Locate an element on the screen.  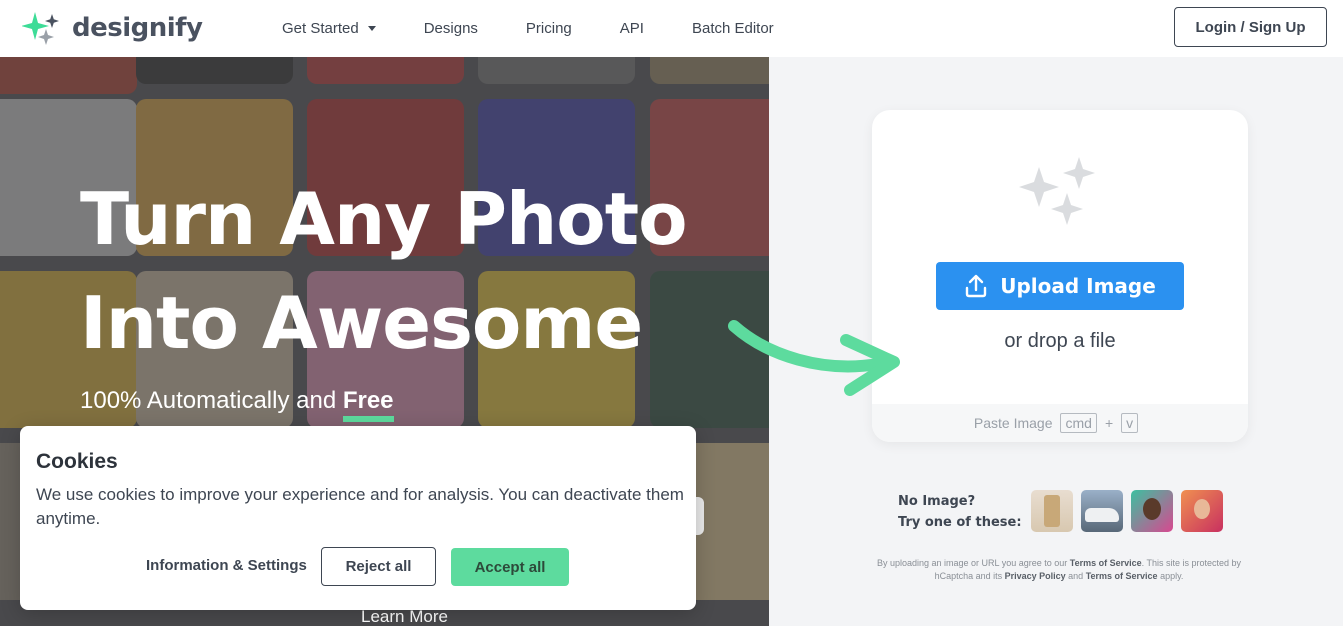
sample-car-thumb is located at coordinates (1102, 511).